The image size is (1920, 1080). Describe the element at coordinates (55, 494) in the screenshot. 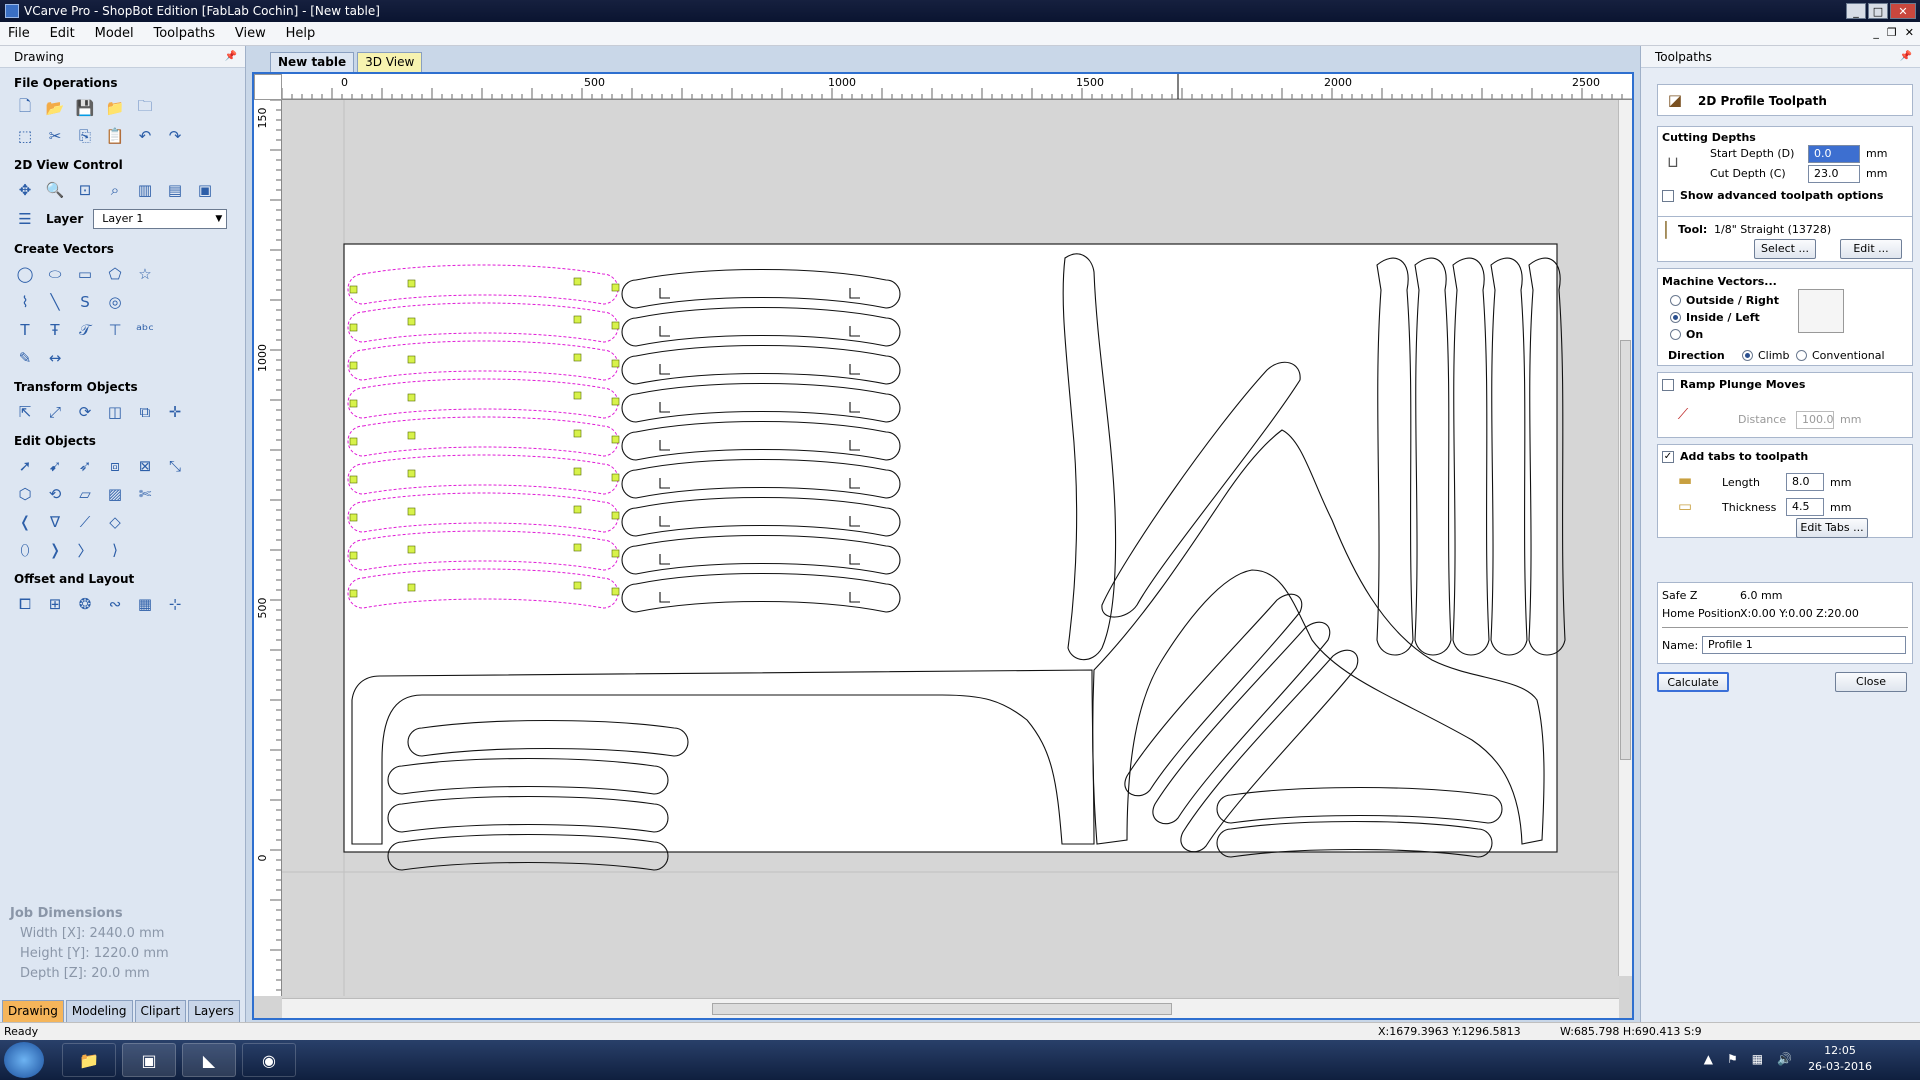

I see `join-icon: ⟲` at that location.